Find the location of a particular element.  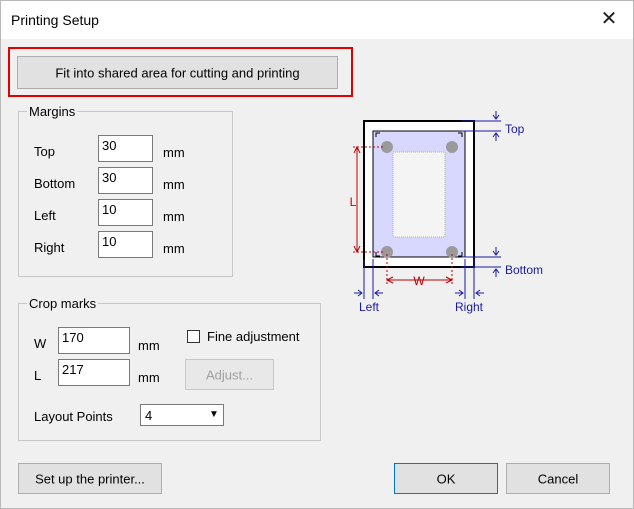

crop-w-unit: mm is located at coordinates (149, 345).